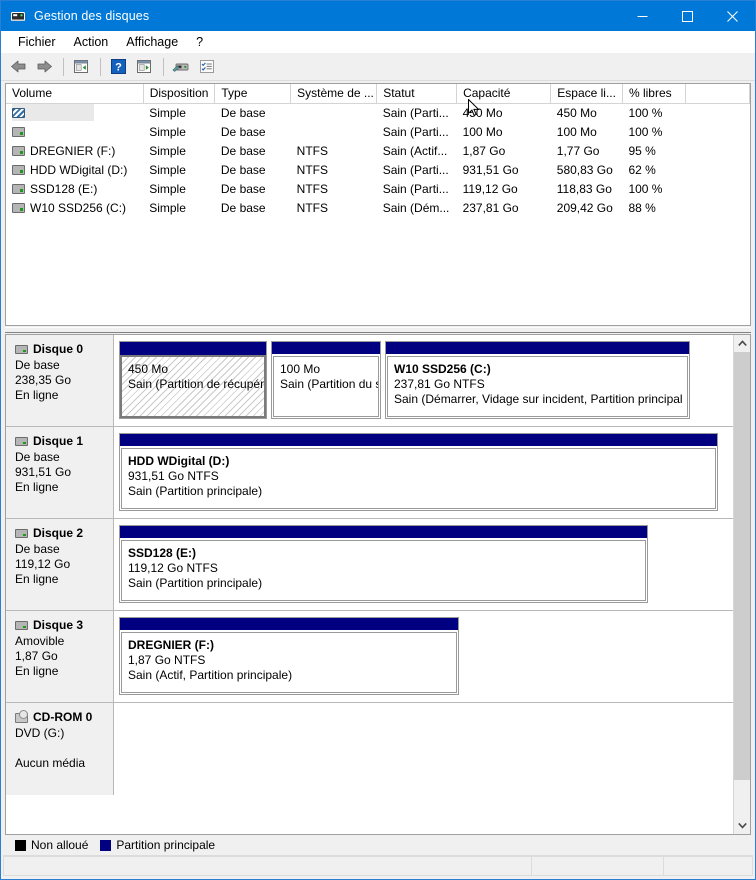 This screenshot has height=880, width=756. Describe the element at coordinates (732, 16) in the screenshot. I see `close-button` at that location.